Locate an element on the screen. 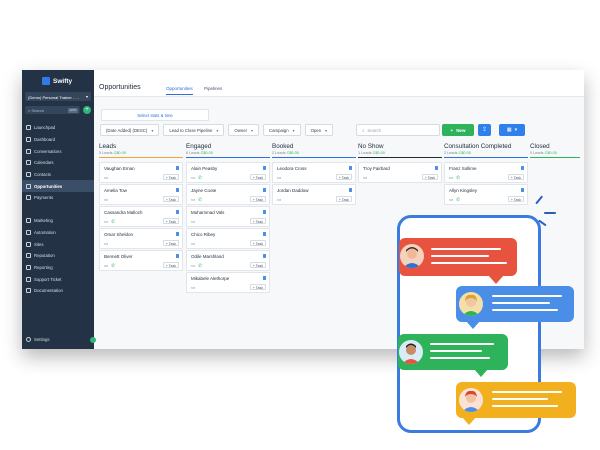 This screenshot has height=450, width=600. owner-dropdown-value: Owner is located at coordinates (241, 130).